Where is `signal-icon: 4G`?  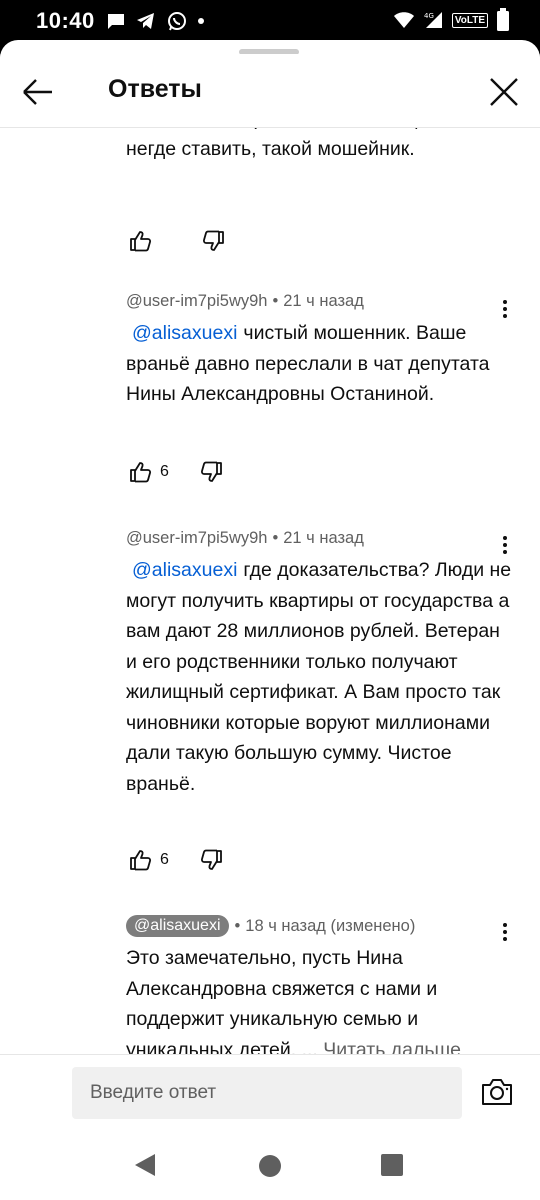 signal-icon: 4G is located at coordinates (433, 20).